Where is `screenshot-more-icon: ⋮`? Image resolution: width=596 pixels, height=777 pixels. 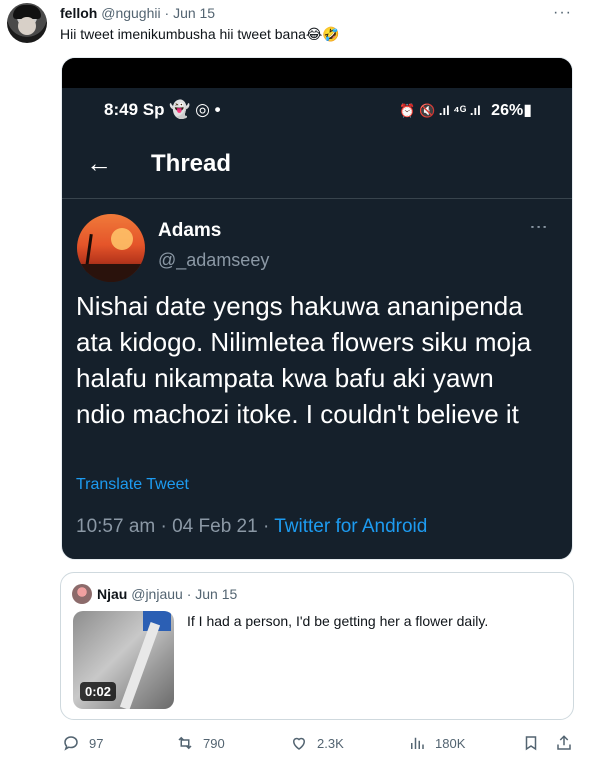
screenshot-more-icon: ⋮ is located at coordinates (539, 227).